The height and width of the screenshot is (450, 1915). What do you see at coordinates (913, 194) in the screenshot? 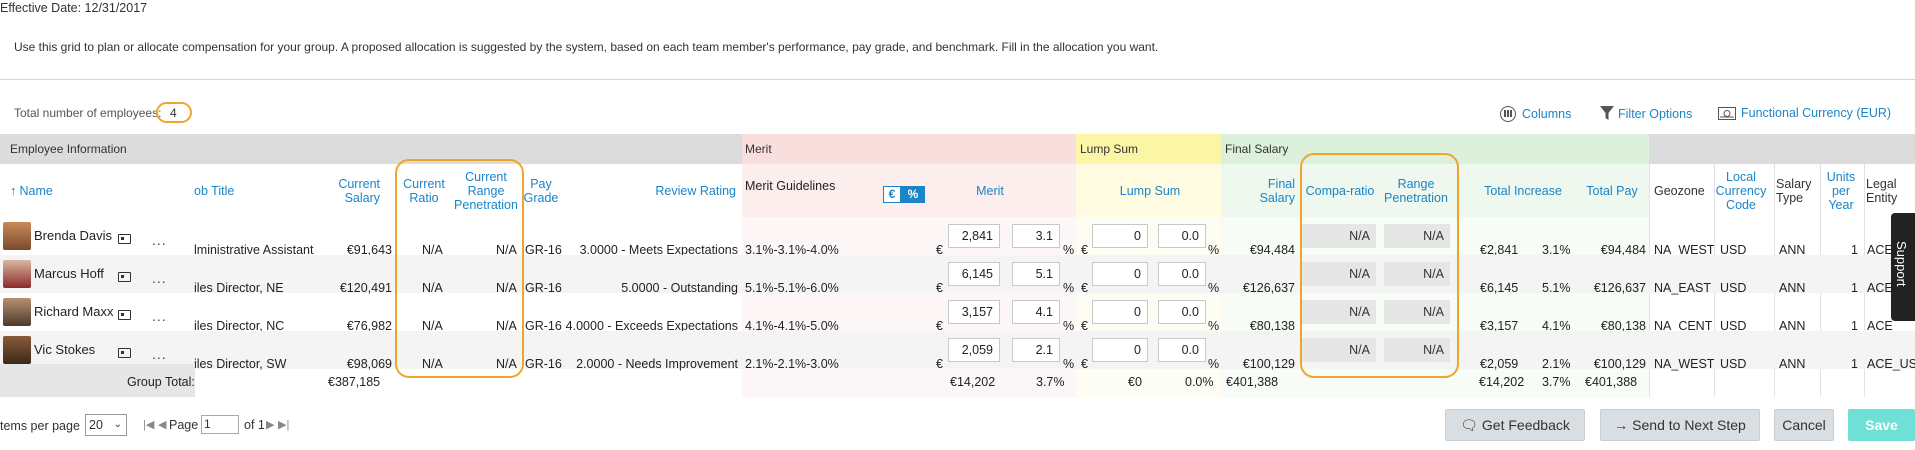
I see `toggle-percent: %` at bounding box center [913, 194].